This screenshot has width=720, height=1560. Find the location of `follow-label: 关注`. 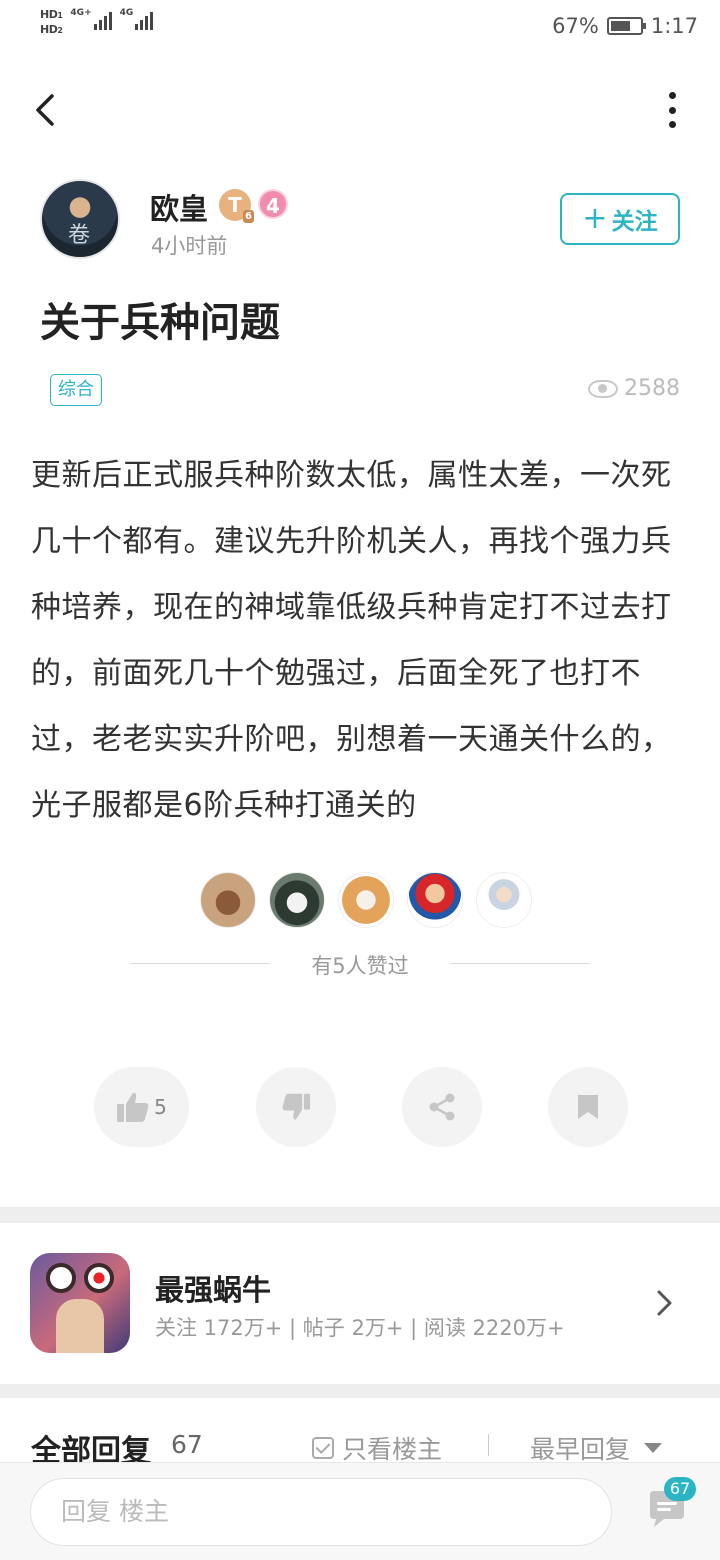

follow-label: 关注 is located at coordinates (634, 222).